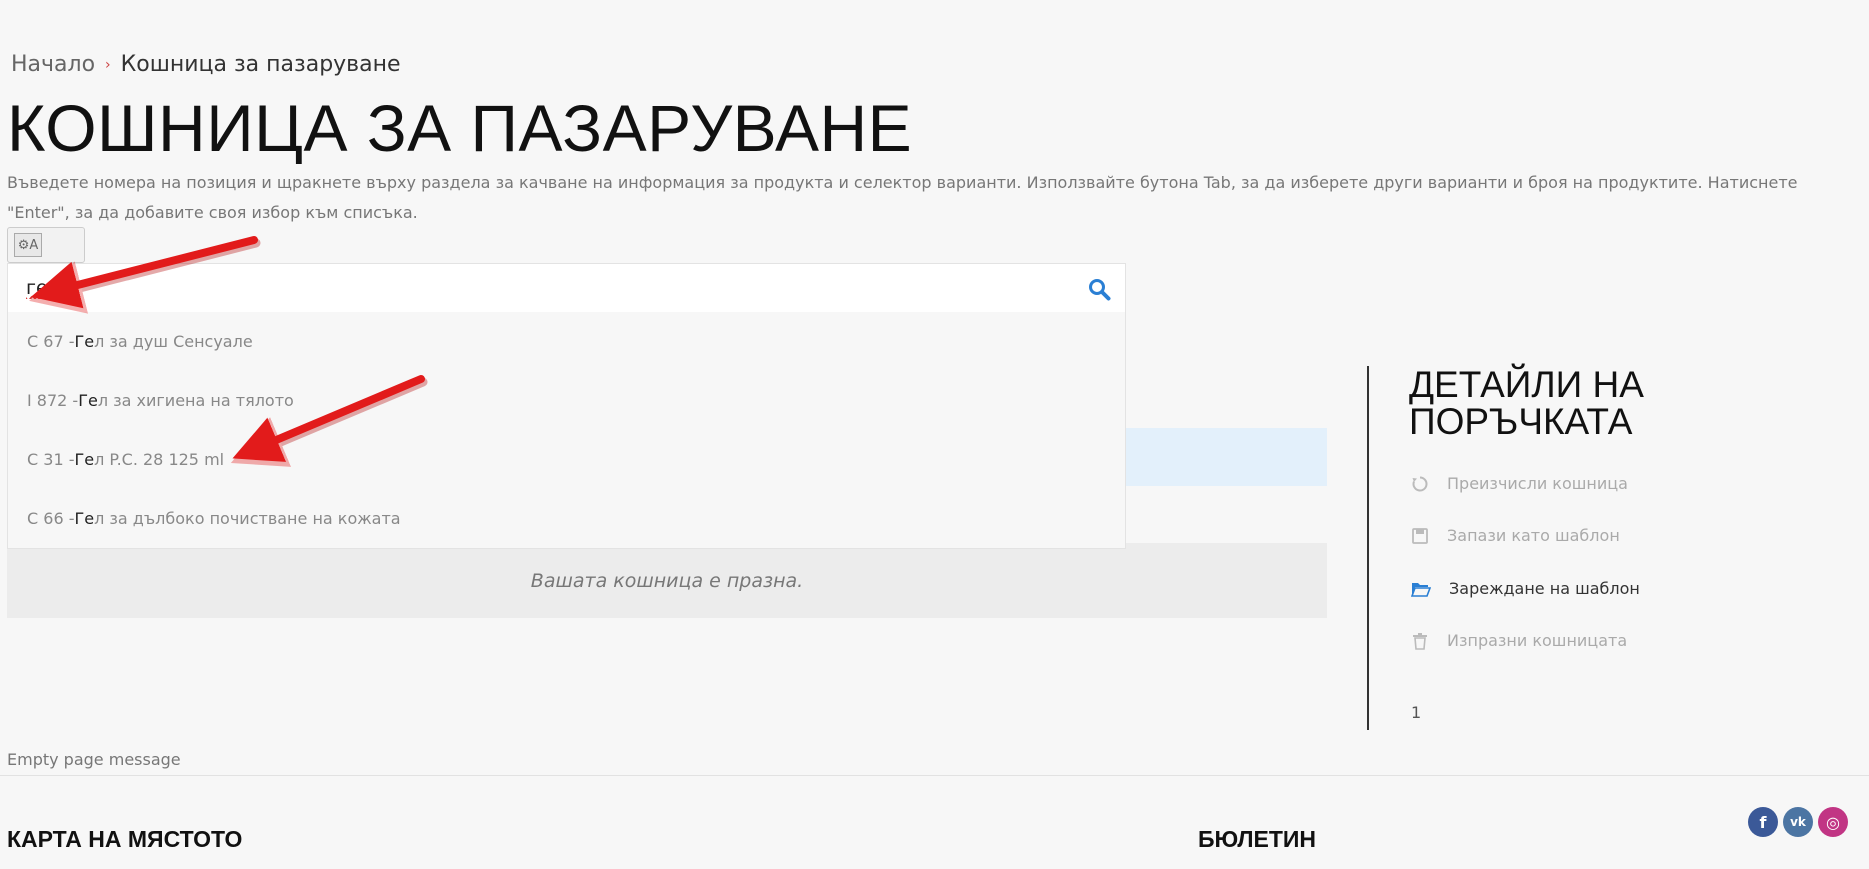 This screenshot has width=1869, height=869. I want to click on instagram-icon: ◎, so click(1833, 822).